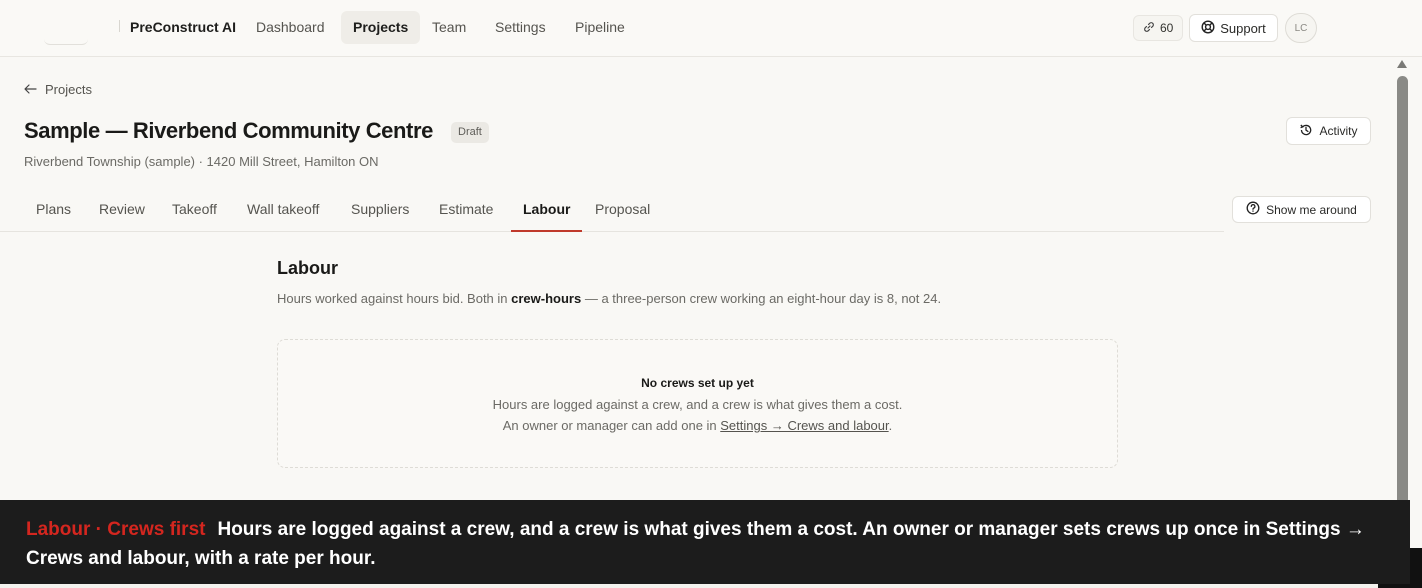  Describe the element at coordinates (122, 212) in the screenshot. I see `tab-review: Review` at that location.